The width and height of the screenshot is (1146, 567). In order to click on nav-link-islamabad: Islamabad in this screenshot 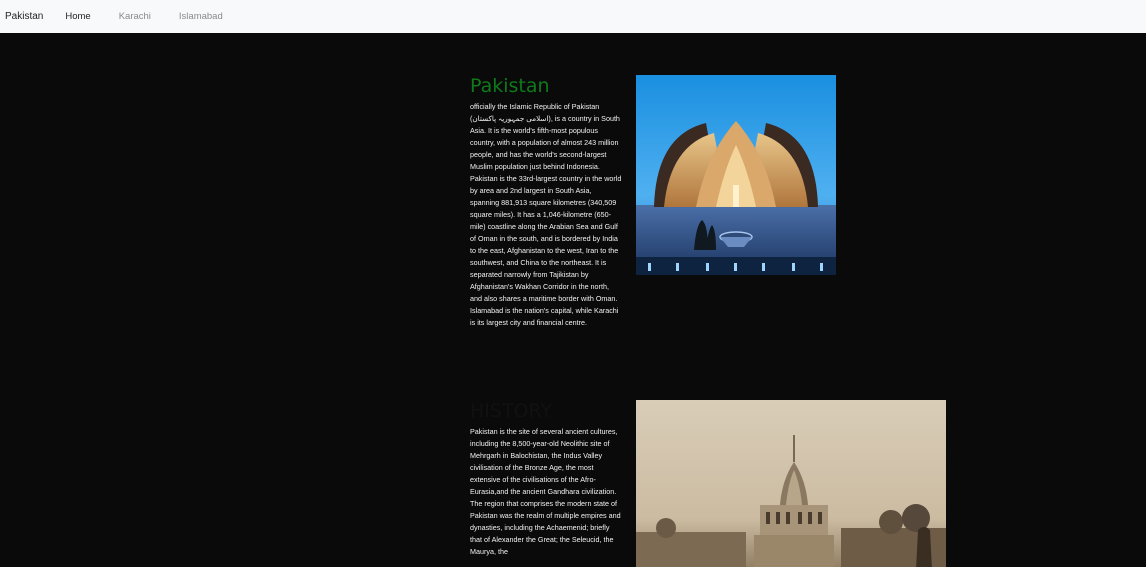, I will do `click(201, 16)`.